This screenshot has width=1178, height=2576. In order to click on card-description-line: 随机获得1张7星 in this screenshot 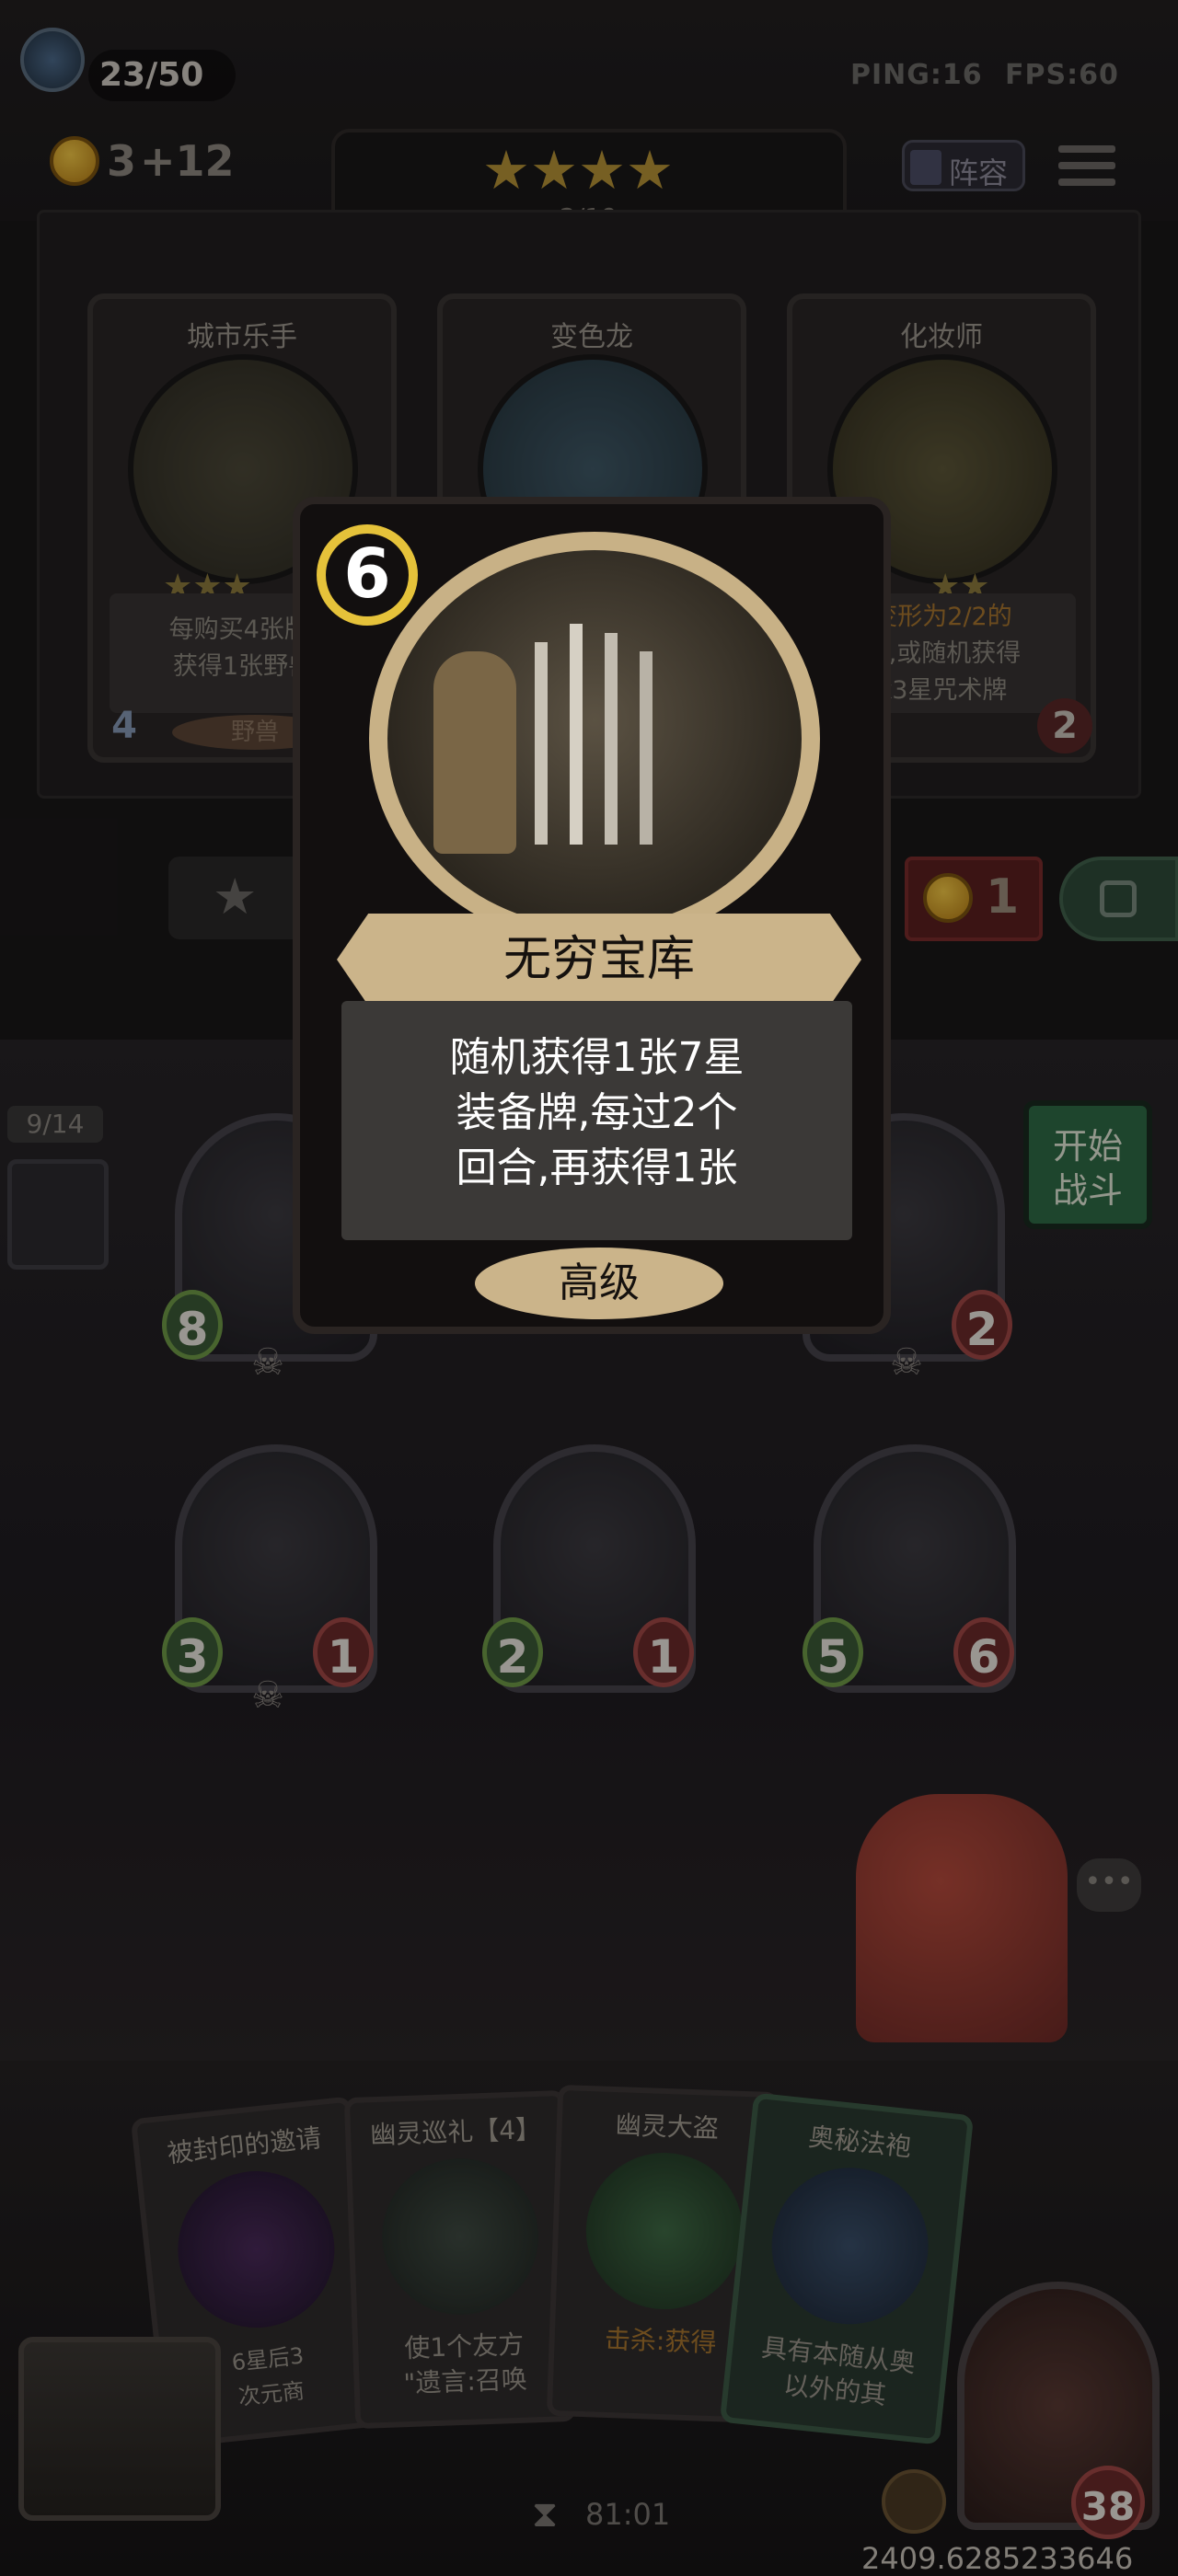, I will do `click(597, 1057)`.